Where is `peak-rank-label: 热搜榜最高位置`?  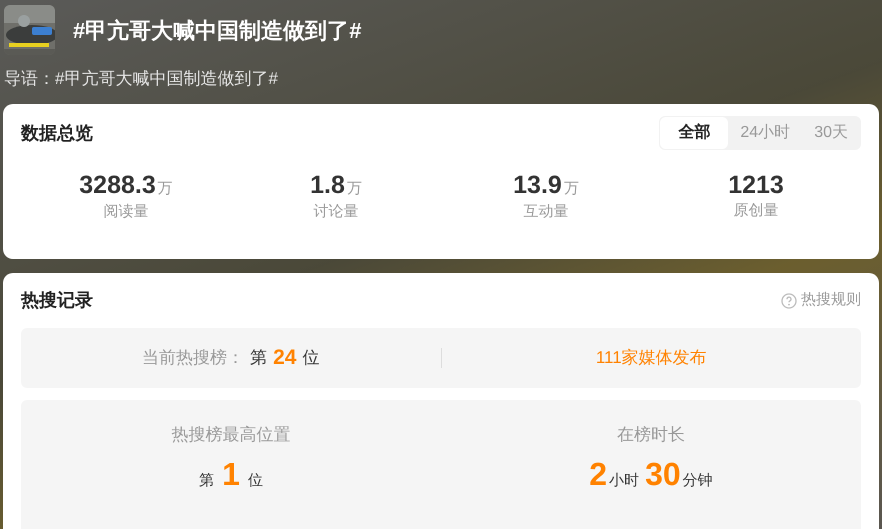 peak-rank-label: 热搜榜最高位置 is located at coordinates (231, 435).